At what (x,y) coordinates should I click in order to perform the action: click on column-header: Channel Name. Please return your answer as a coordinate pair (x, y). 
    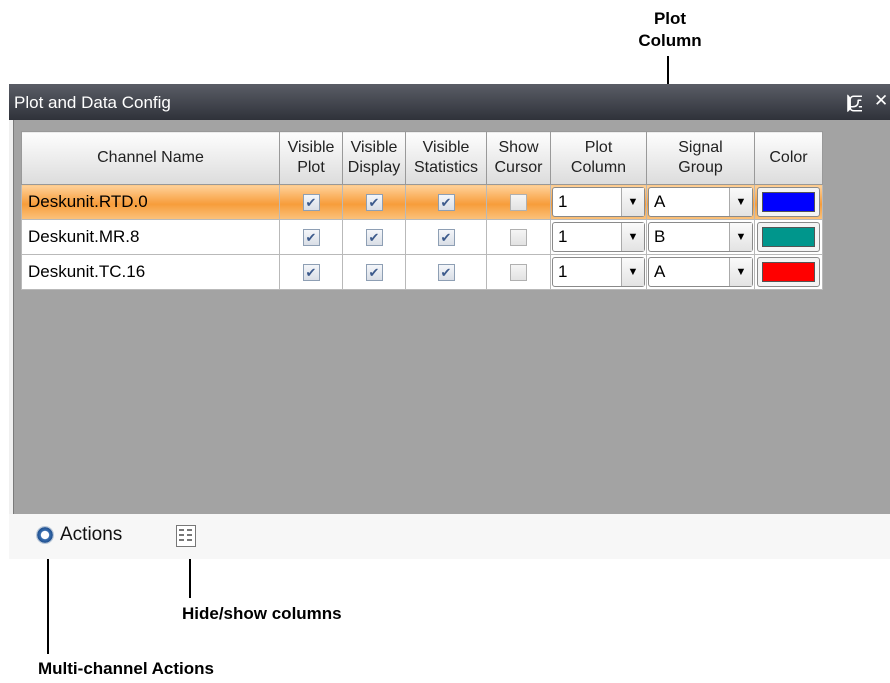
    Looking at the image, I should click on (150, 158).